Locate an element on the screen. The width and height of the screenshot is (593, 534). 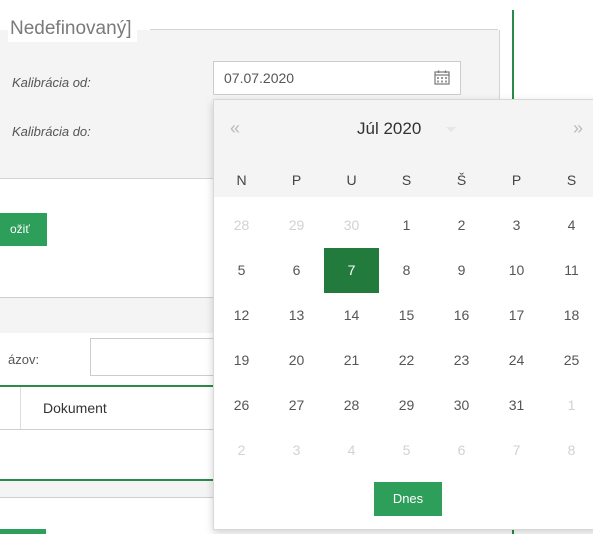
weekday-header: U is located at coordinates (351, 180).